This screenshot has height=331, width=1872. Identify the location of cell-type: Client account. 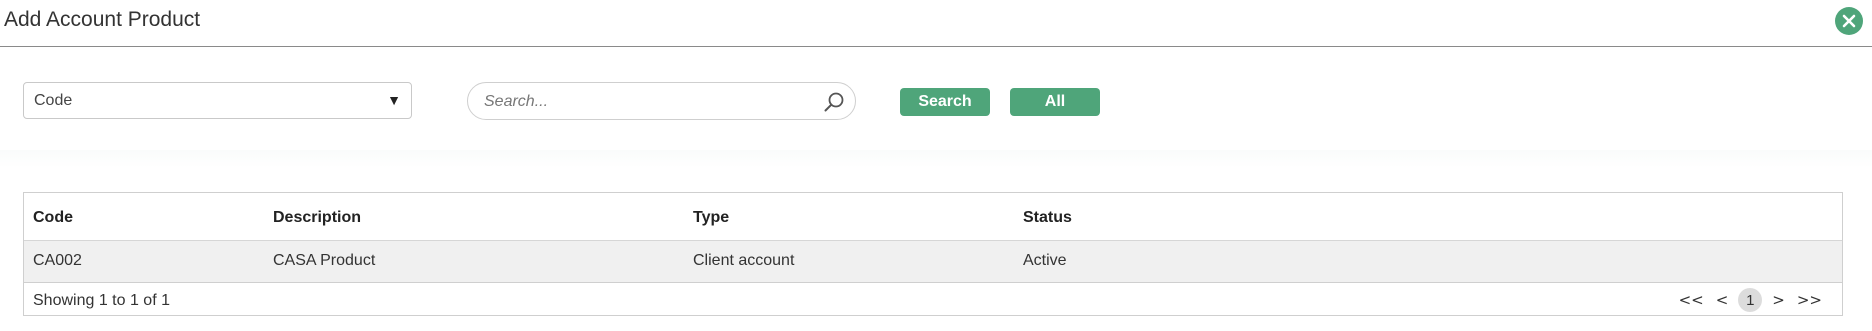
(744, 260).